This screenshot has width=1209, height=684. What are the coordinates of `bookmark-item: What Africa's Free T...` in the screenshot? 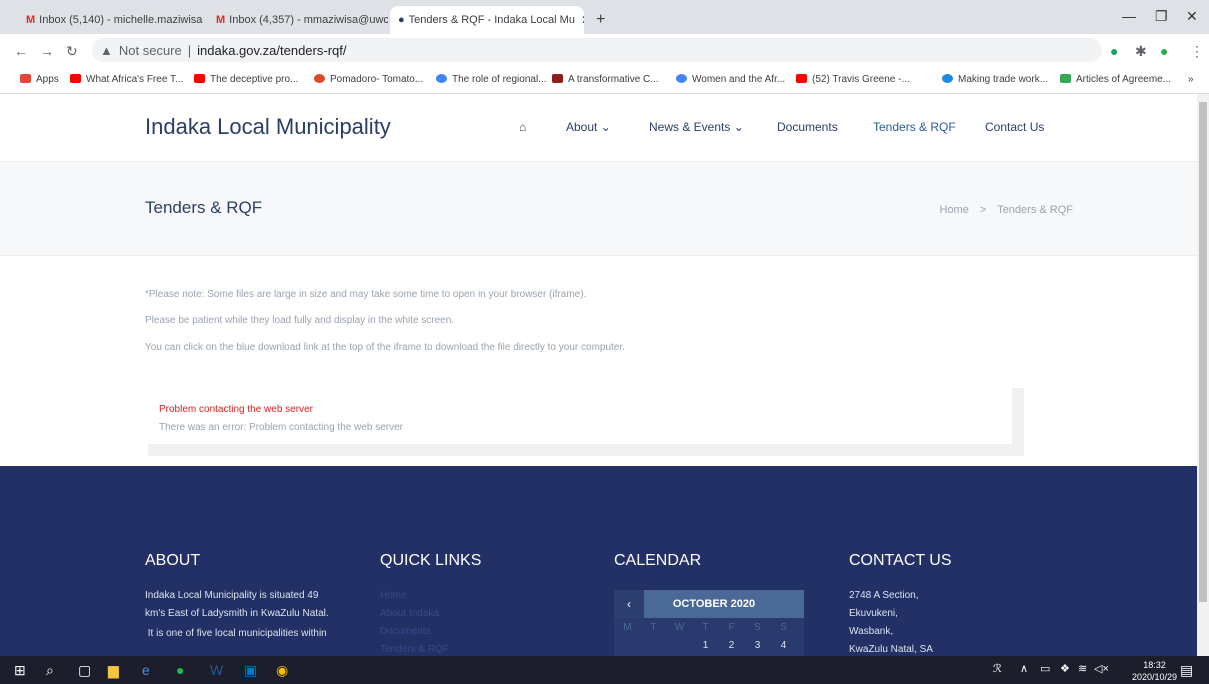 It's located at (126, 79).